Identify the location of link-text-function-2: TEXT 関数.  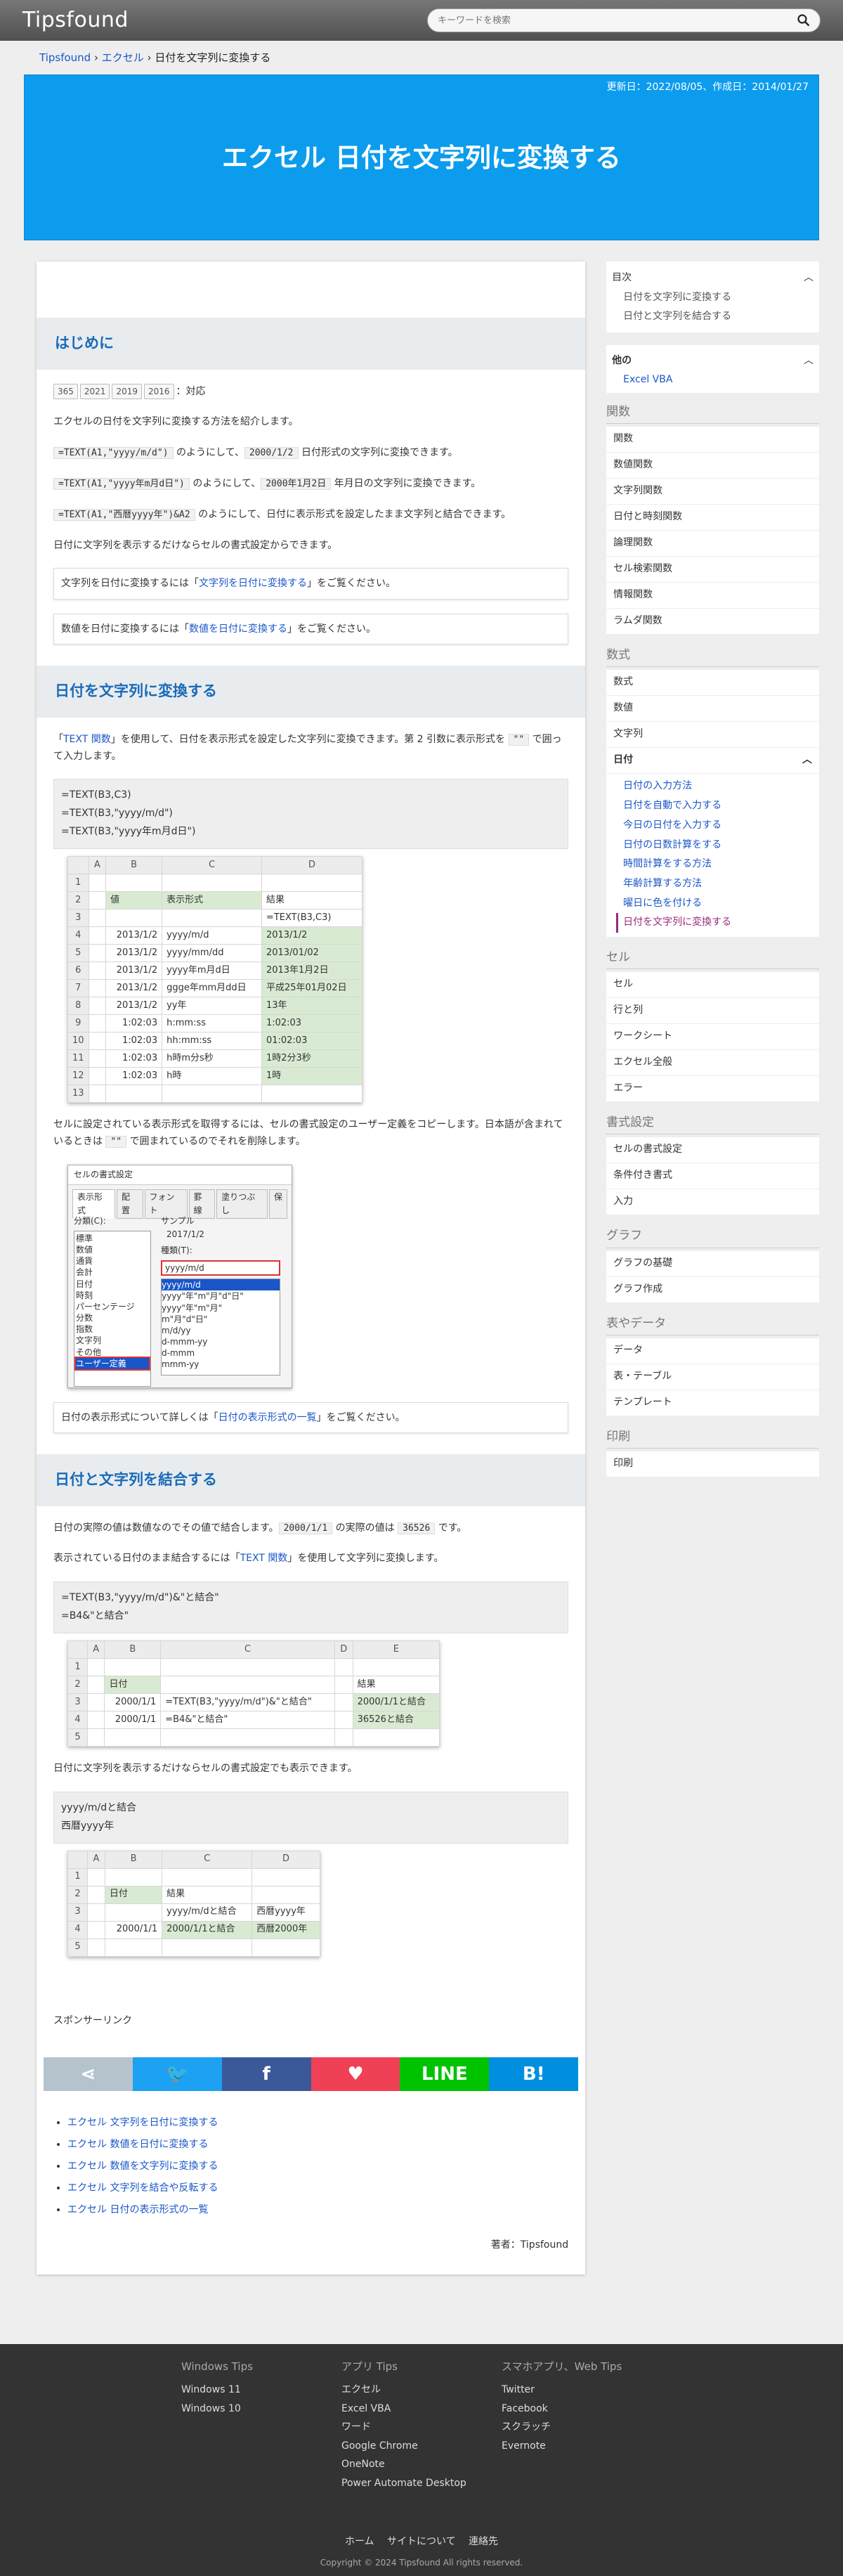
(264, 1559).